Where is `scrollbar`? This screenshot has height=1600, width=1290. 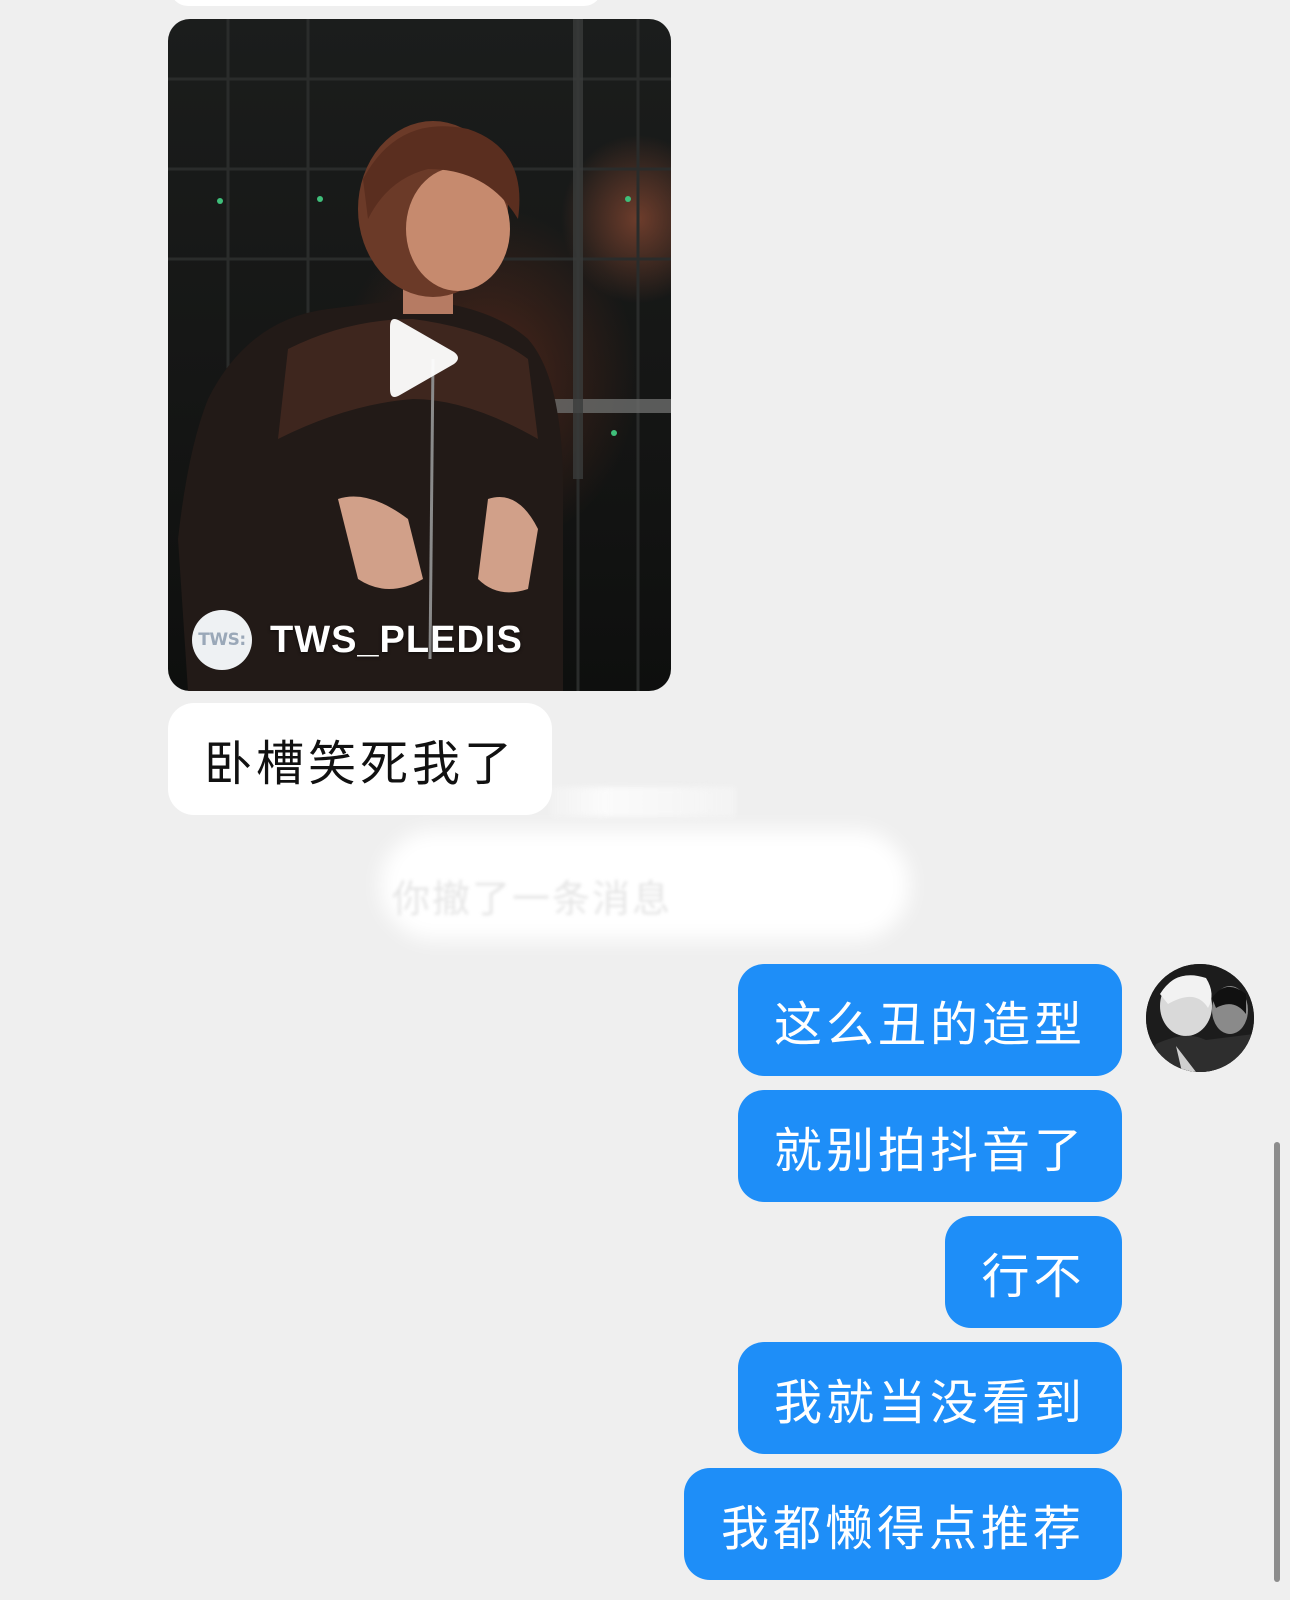
scrollbar is located at coordinates (1277, 1362).